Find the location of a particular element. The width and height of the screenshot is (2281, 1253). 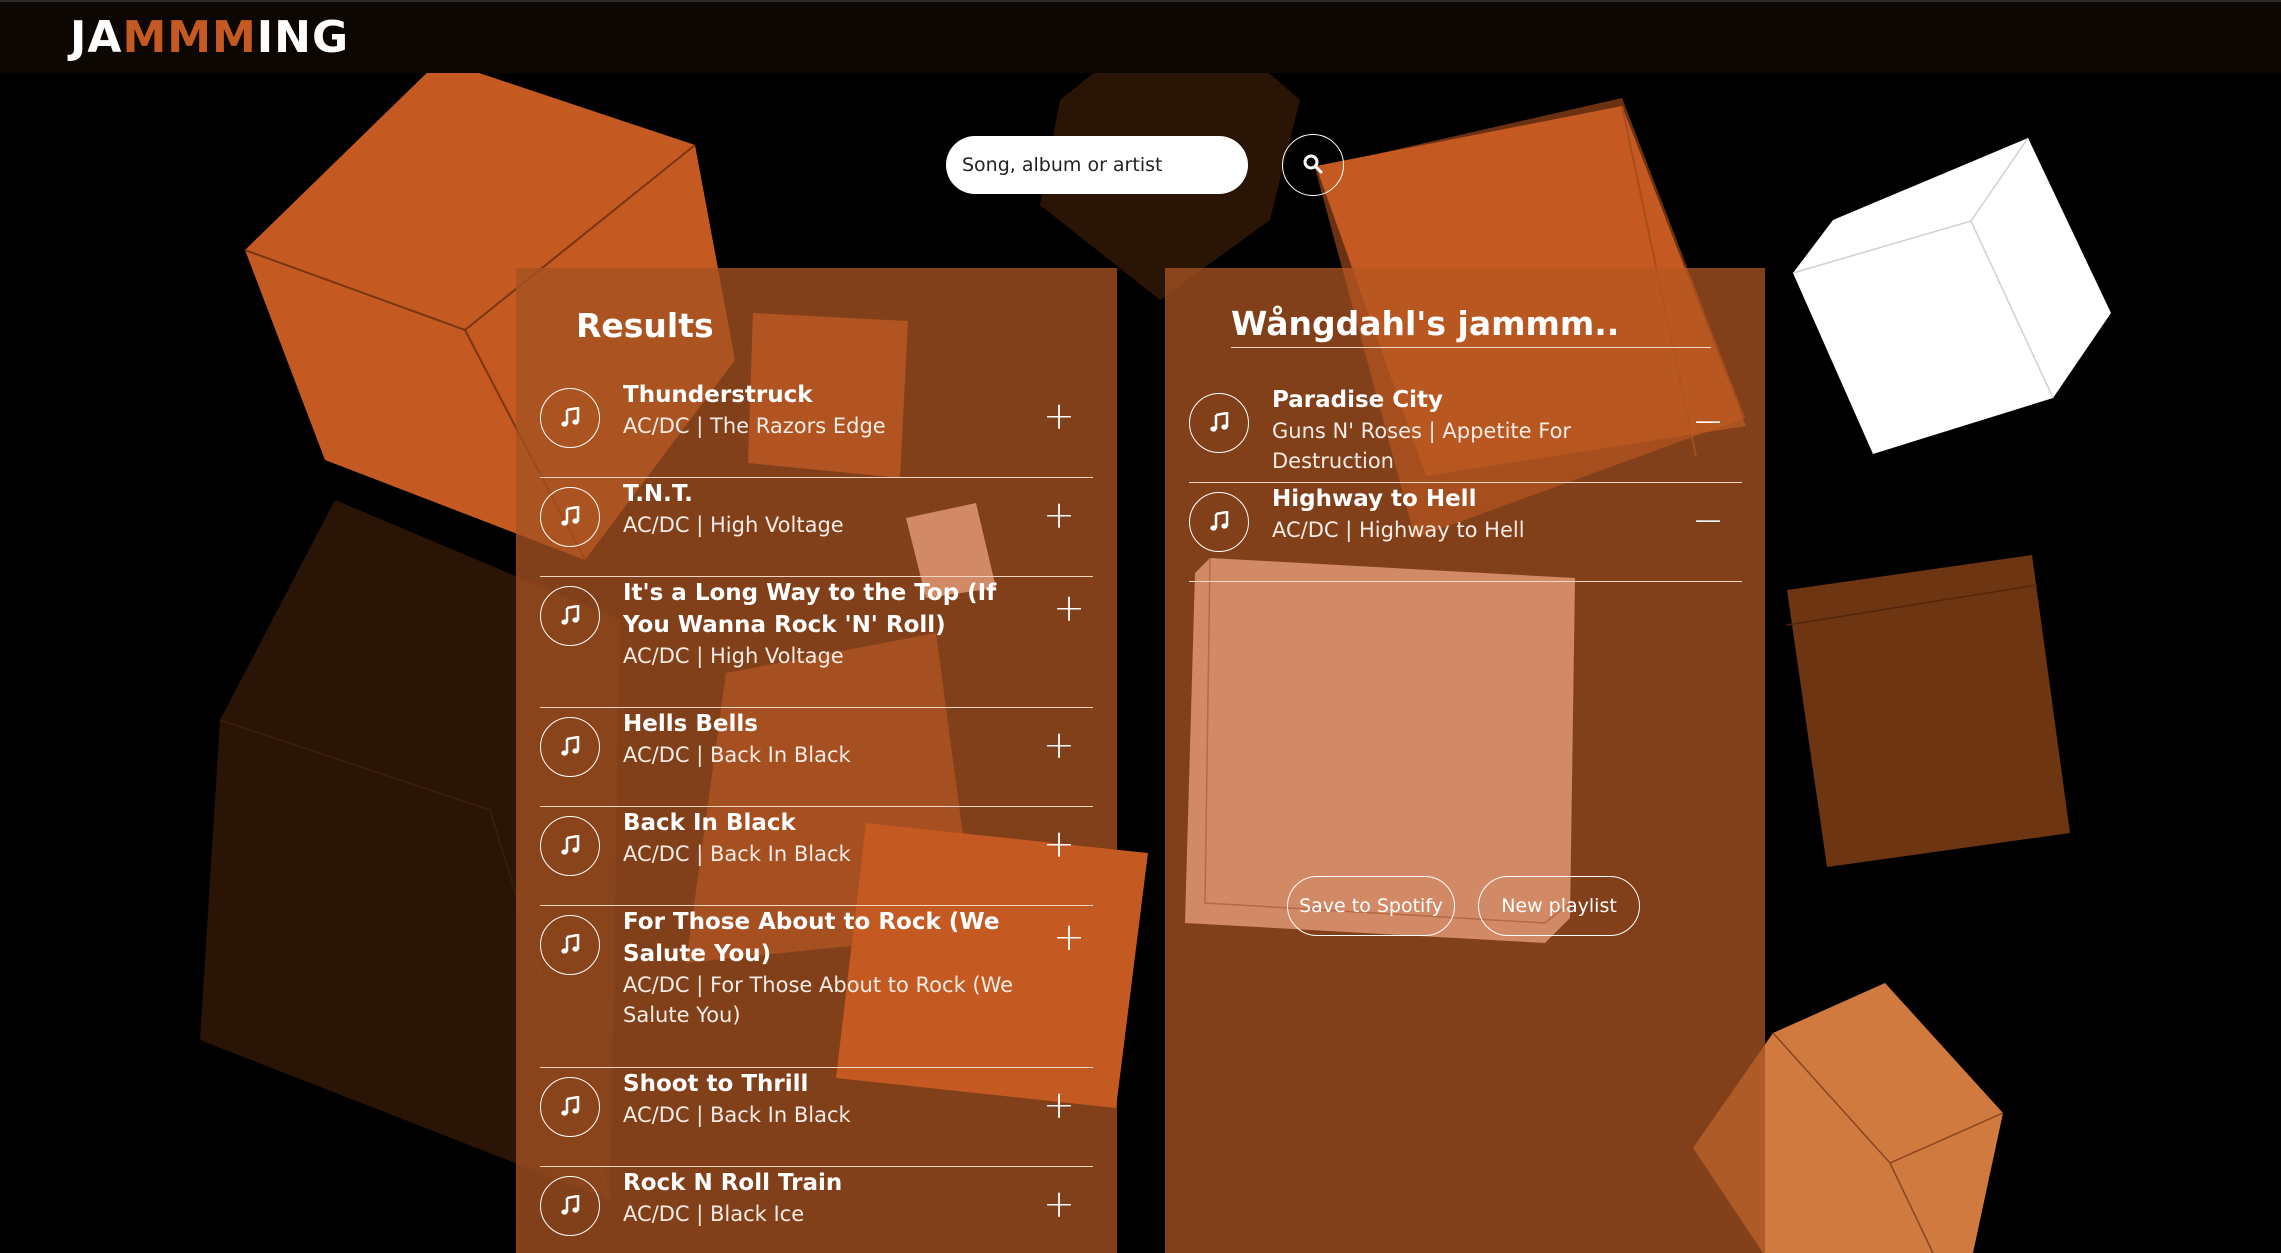

track-info: AC/DC | Highway to Hell is located at coordinates (1398, 530).